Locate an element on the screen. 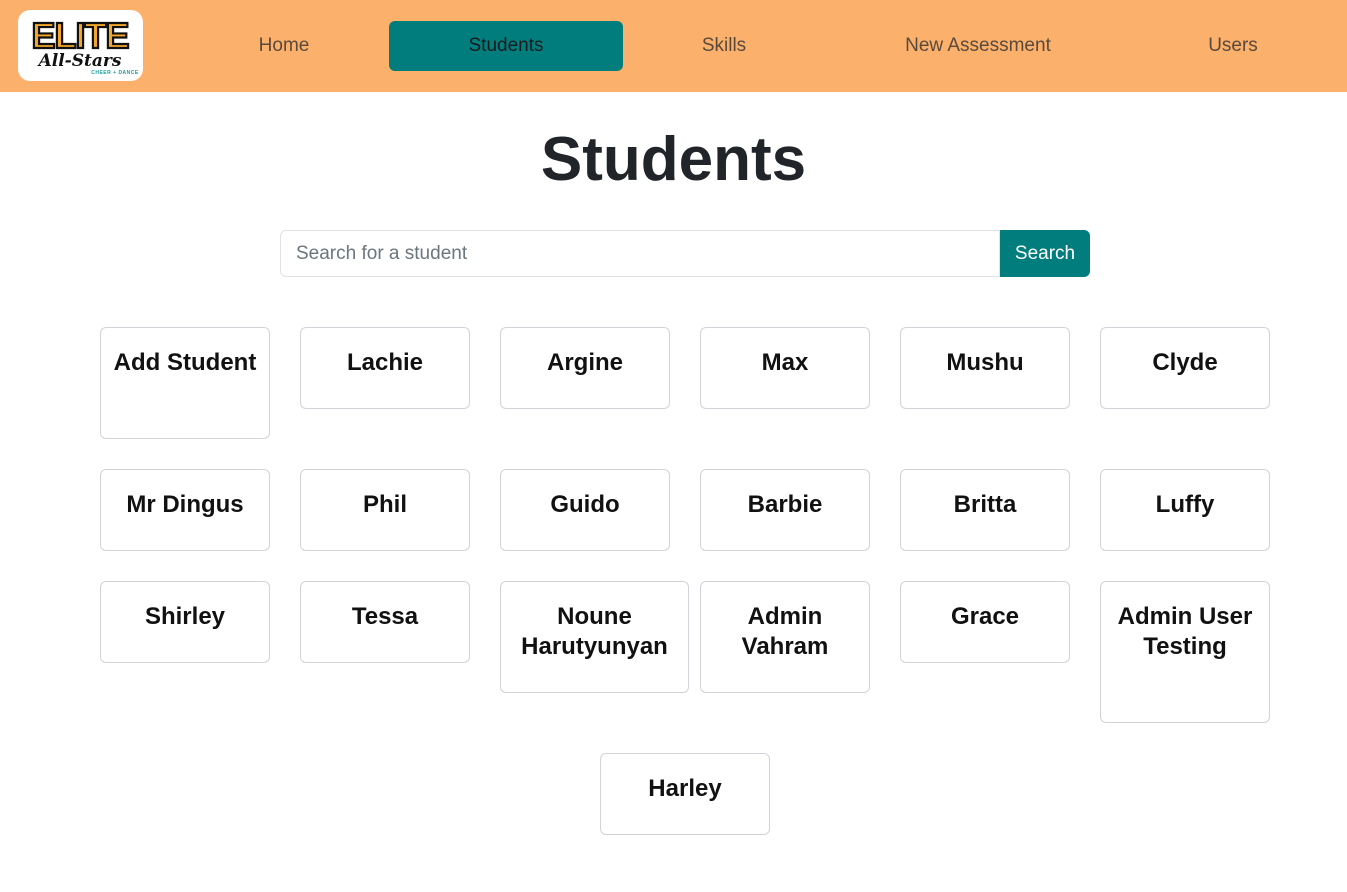 The height and width of the screenshot is (892, 1347). student-card: Guido is located at coordinates (585, 510).